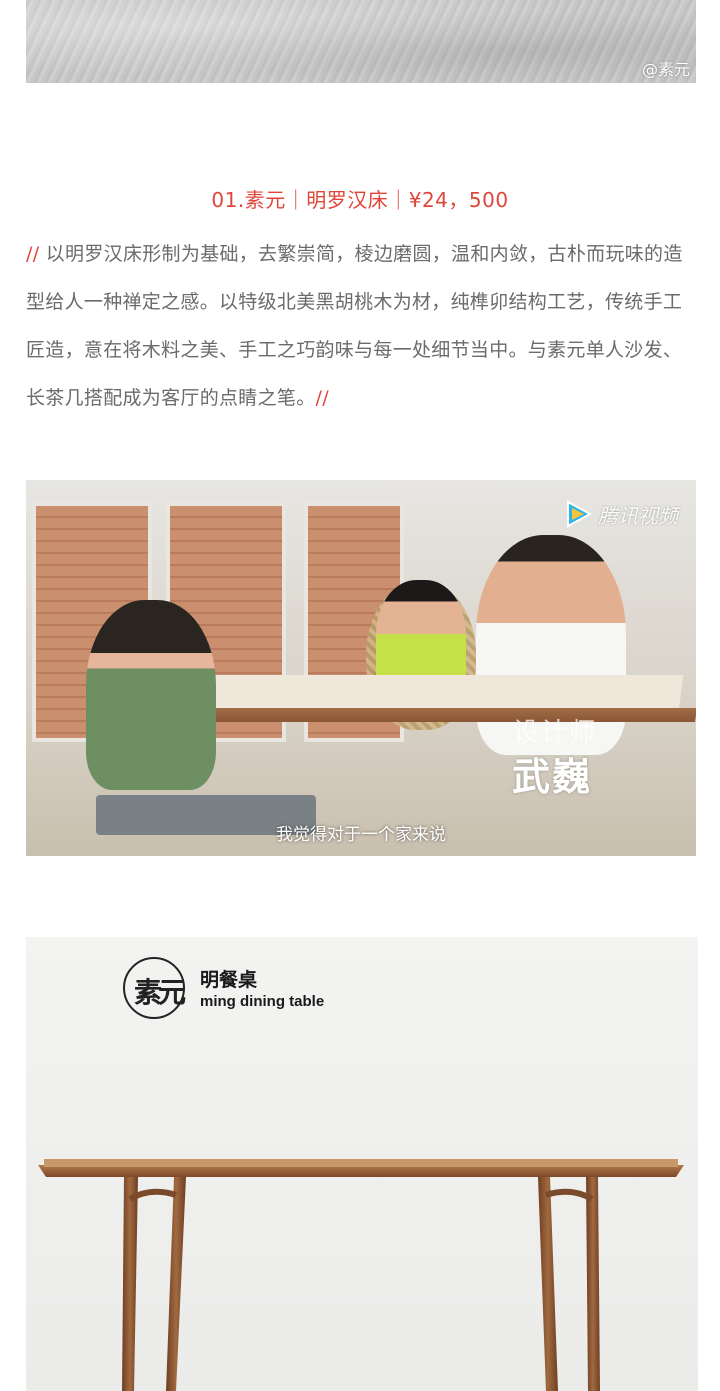 This screenshot has width=720, height=1391. What do you see at coordinates (578, 514) in the screenshot?
I see `play-icon` at bounding box center [578, 514].